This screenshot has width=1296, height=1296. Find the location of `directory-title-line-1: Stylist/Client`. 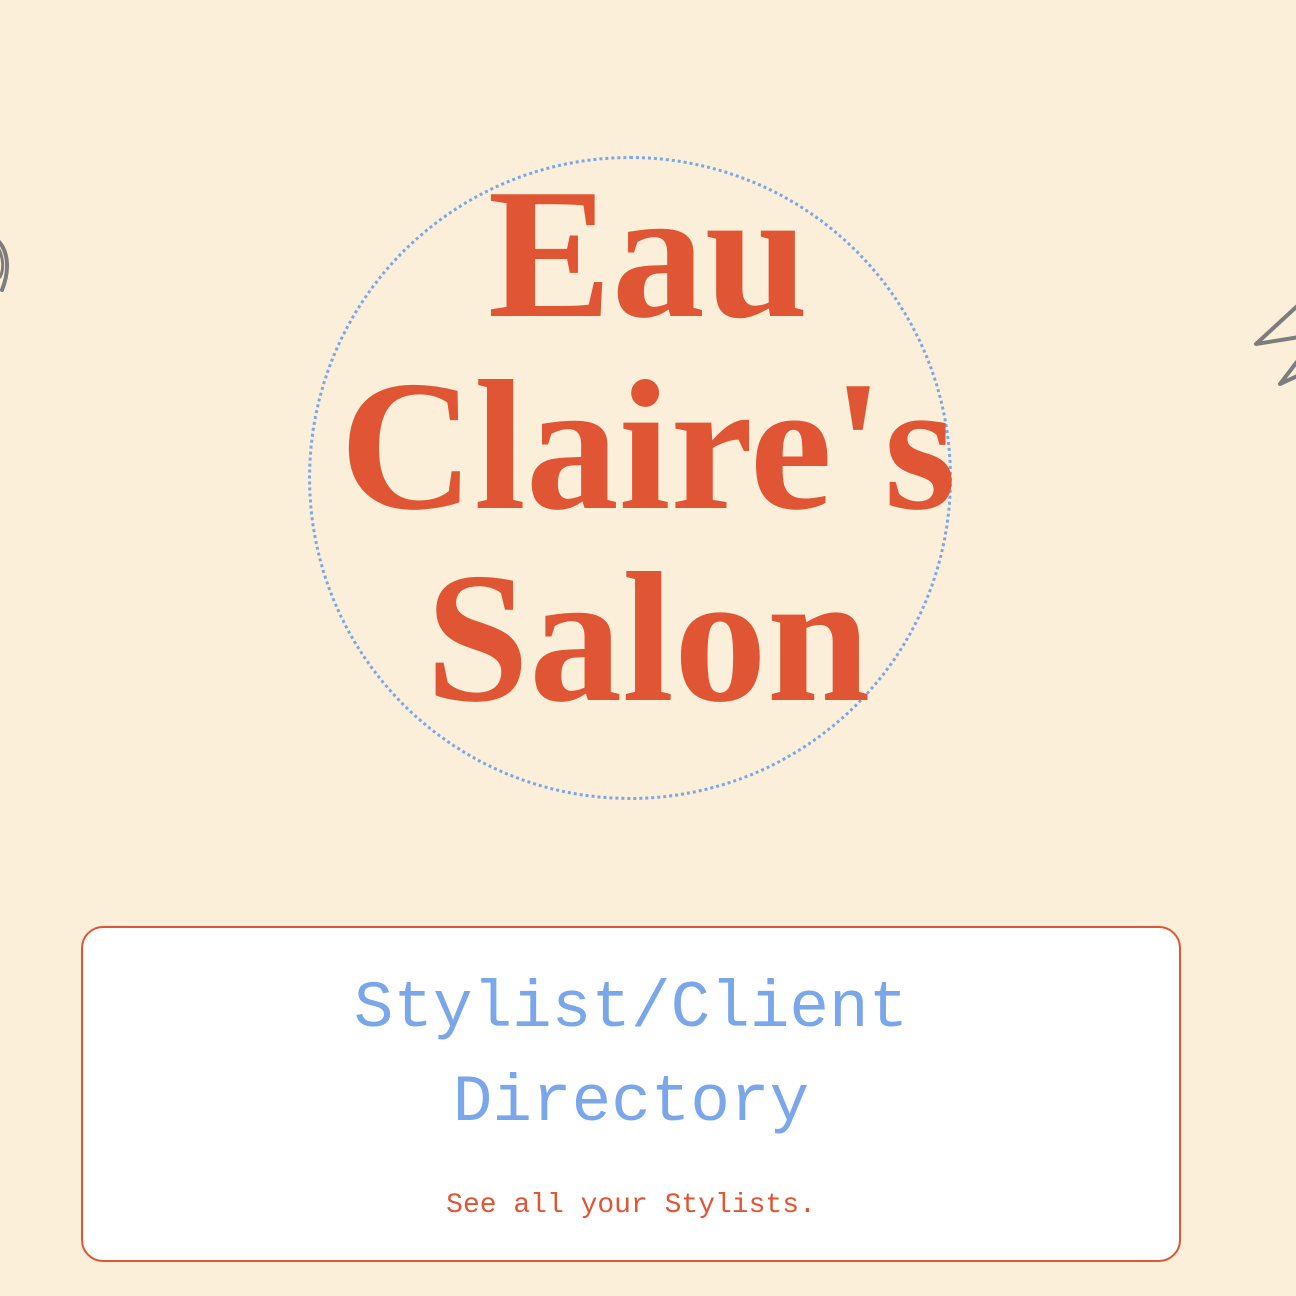

directory-title-line-1: Stylist/Client is located at coordinates (631, 1008).